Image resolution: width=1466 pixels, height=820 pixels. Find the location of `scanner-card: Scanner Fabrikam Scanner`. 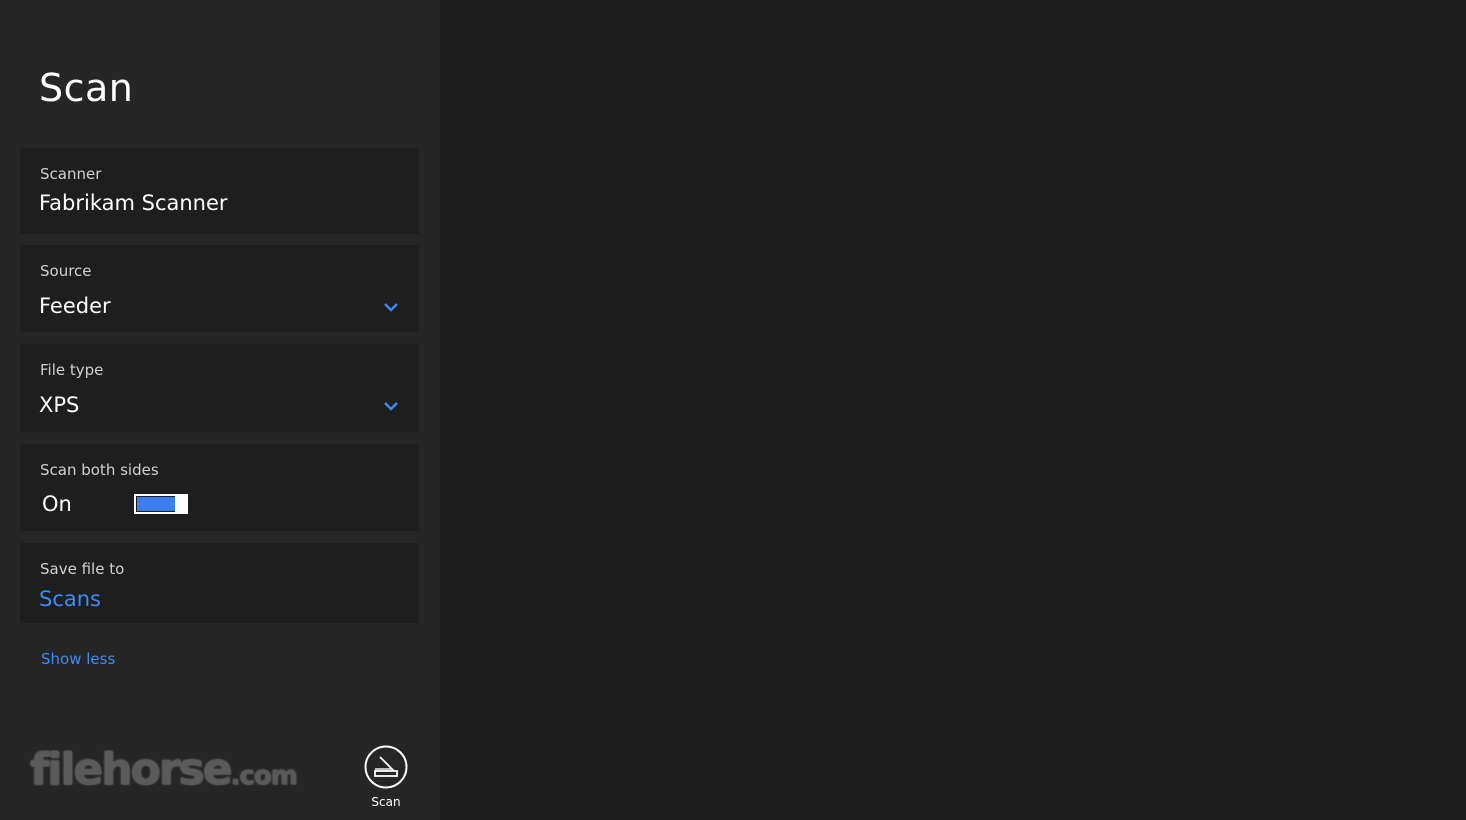

scanner-card: Scanner Fabrikam Scanner is located at coordinates (219, 191).